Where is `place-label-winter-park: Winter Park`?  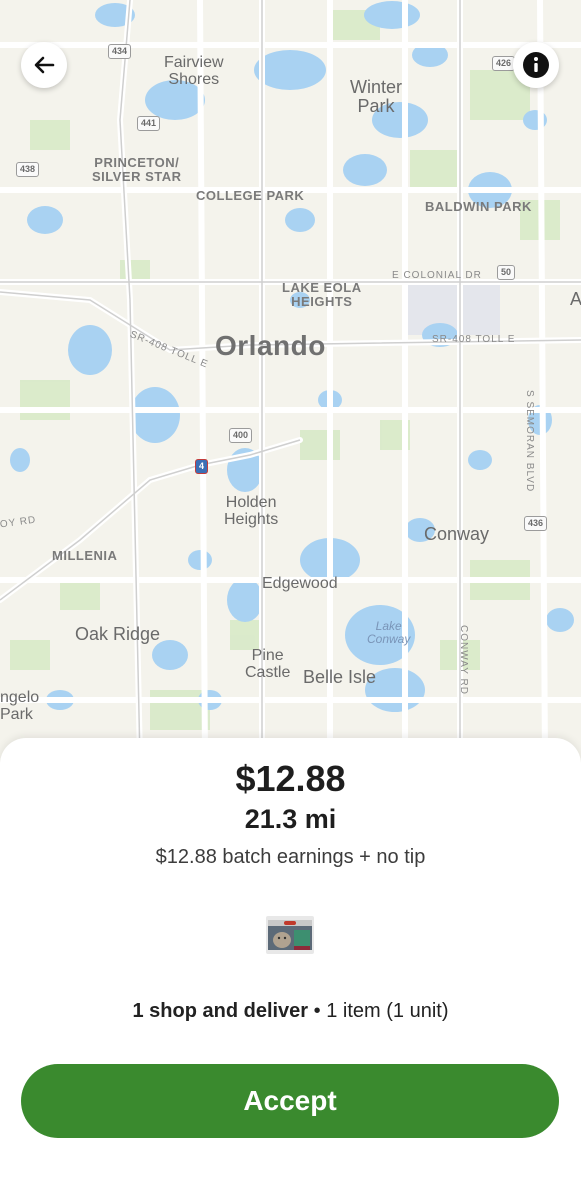
place-label-winter-park: Winter Park is located at coordinates (376, 96).